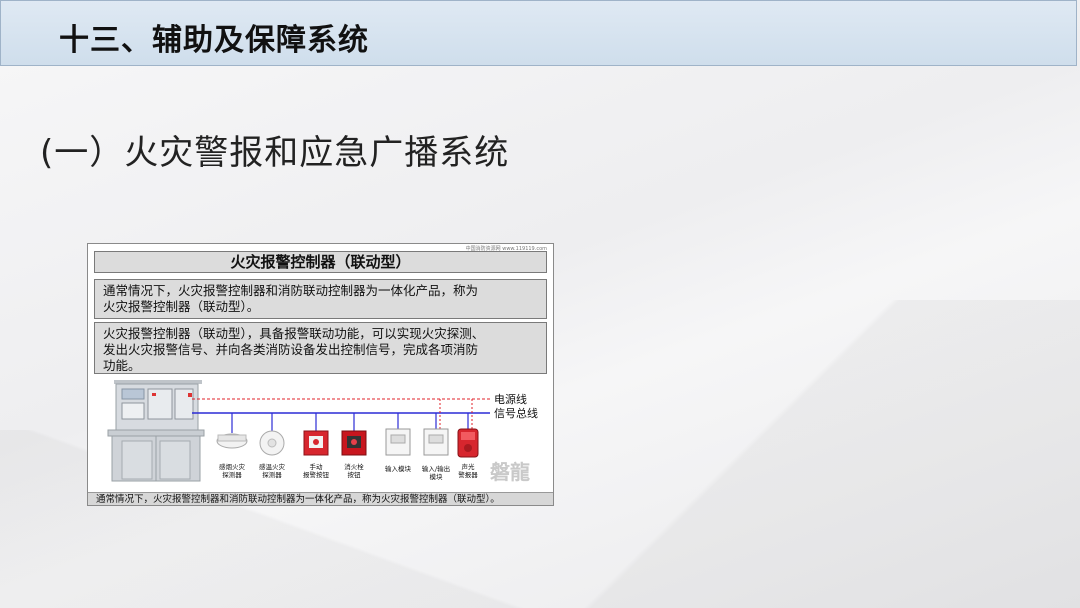 This screenshot has width=1080, height=608. What do you see at coordinates (510, 472) in the screenshot?
I see `watermark: 磐龍` at bounding box center [510, 472].